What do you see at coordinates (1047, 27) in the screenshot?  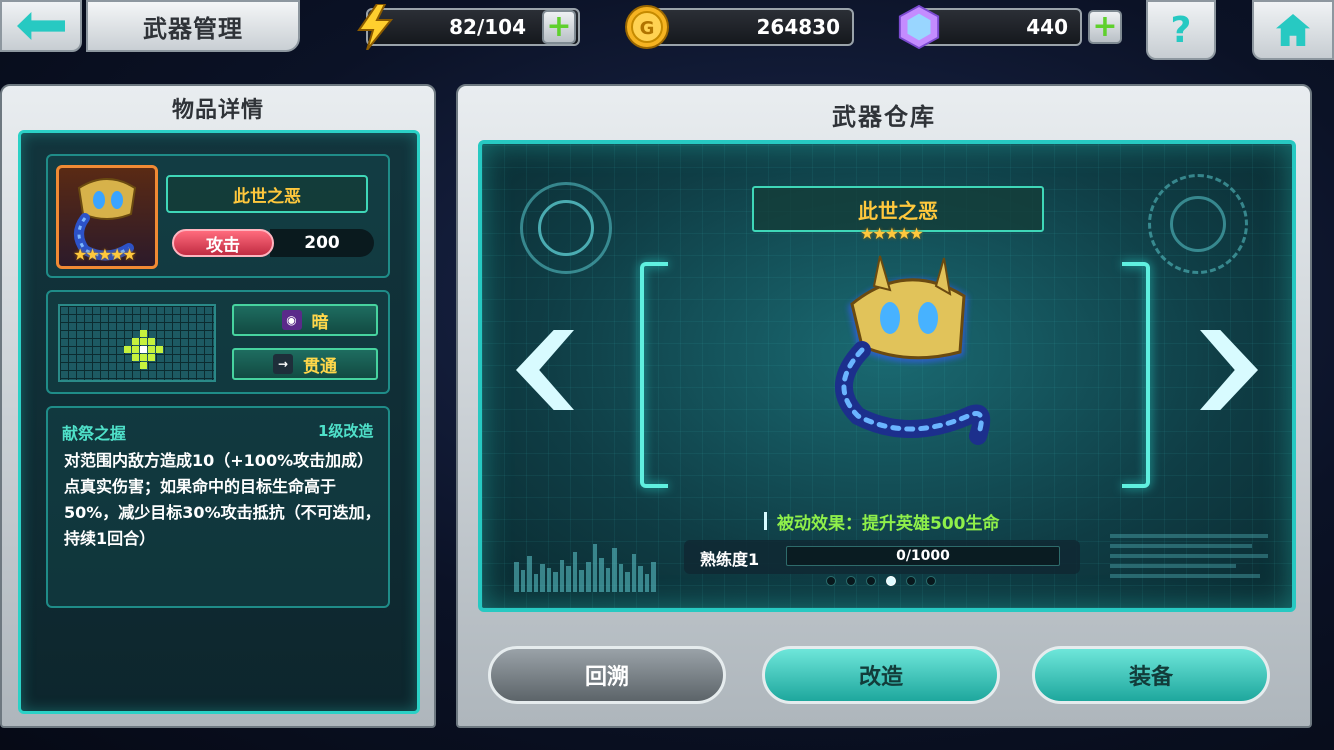 I see `gem-value: 440` at bounding box center [1047, 27].